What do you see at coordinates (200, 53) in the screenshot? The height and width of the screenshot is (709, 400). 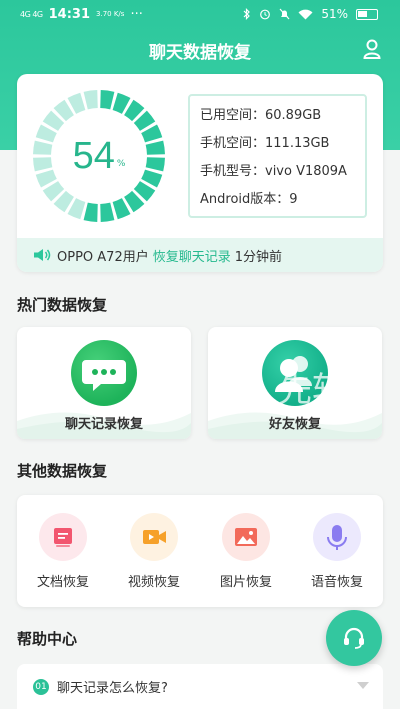 I see `page-title: 聊天数据恢复` at bounding box center [200, 53].